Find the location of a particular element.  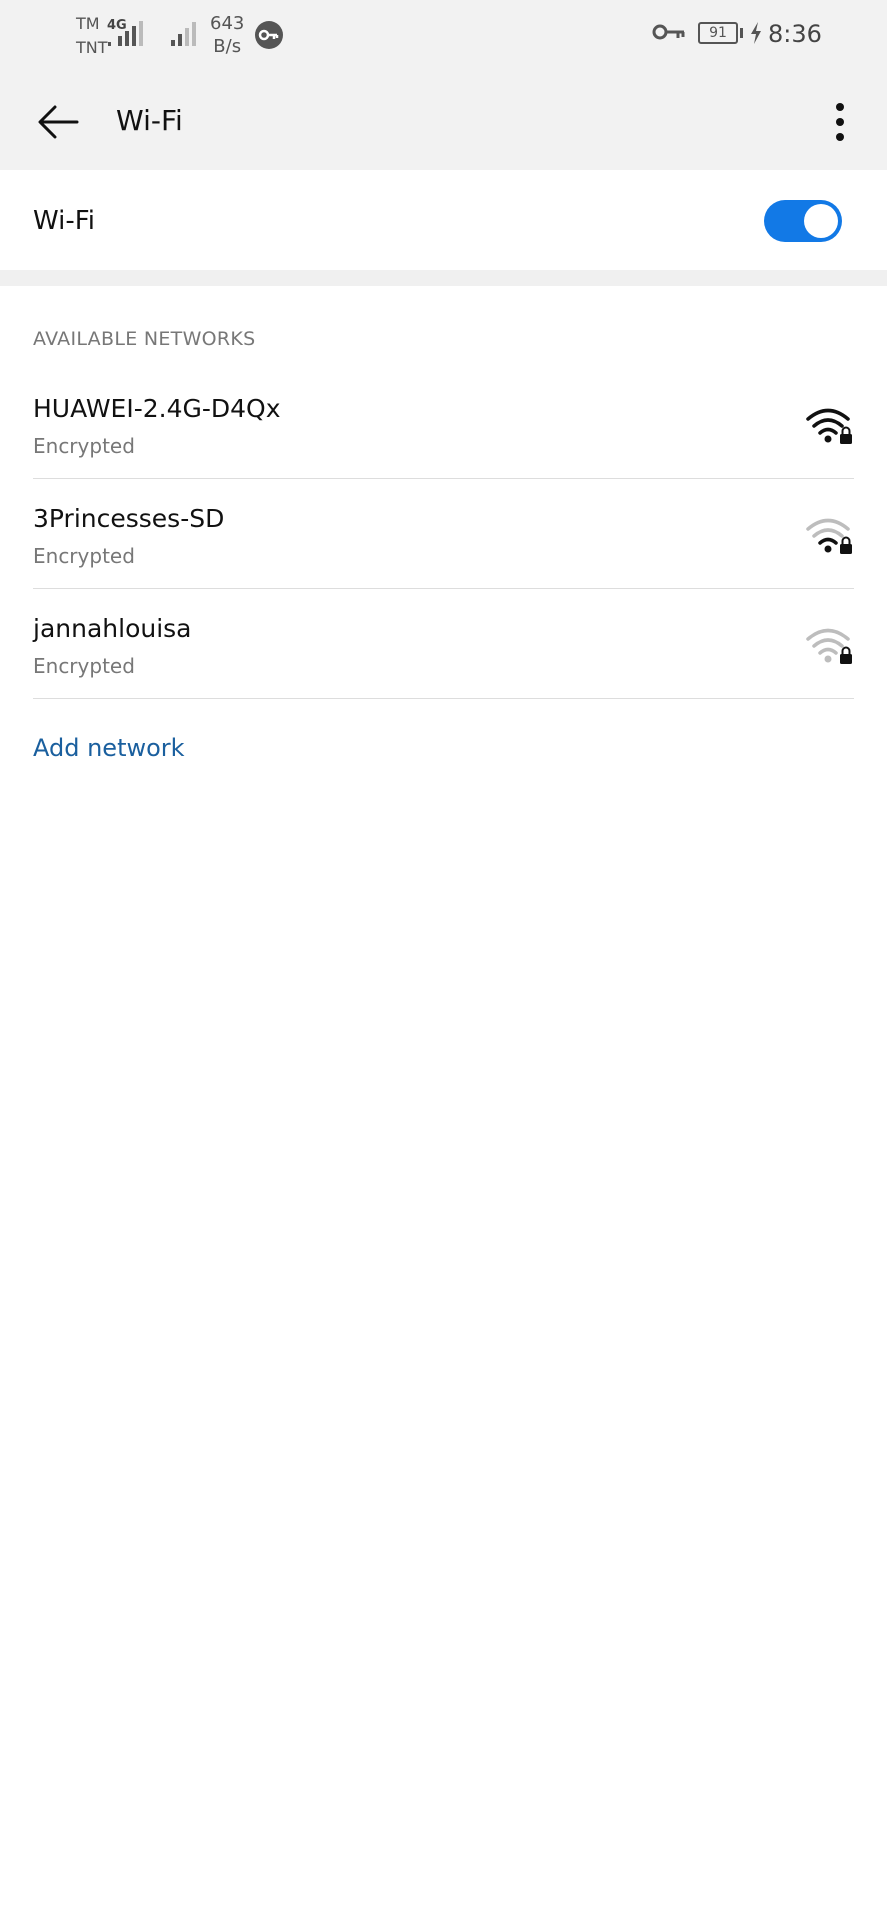

available-networks-header: AVAILABLE NETWORKS is located at coordinates (144, 339).